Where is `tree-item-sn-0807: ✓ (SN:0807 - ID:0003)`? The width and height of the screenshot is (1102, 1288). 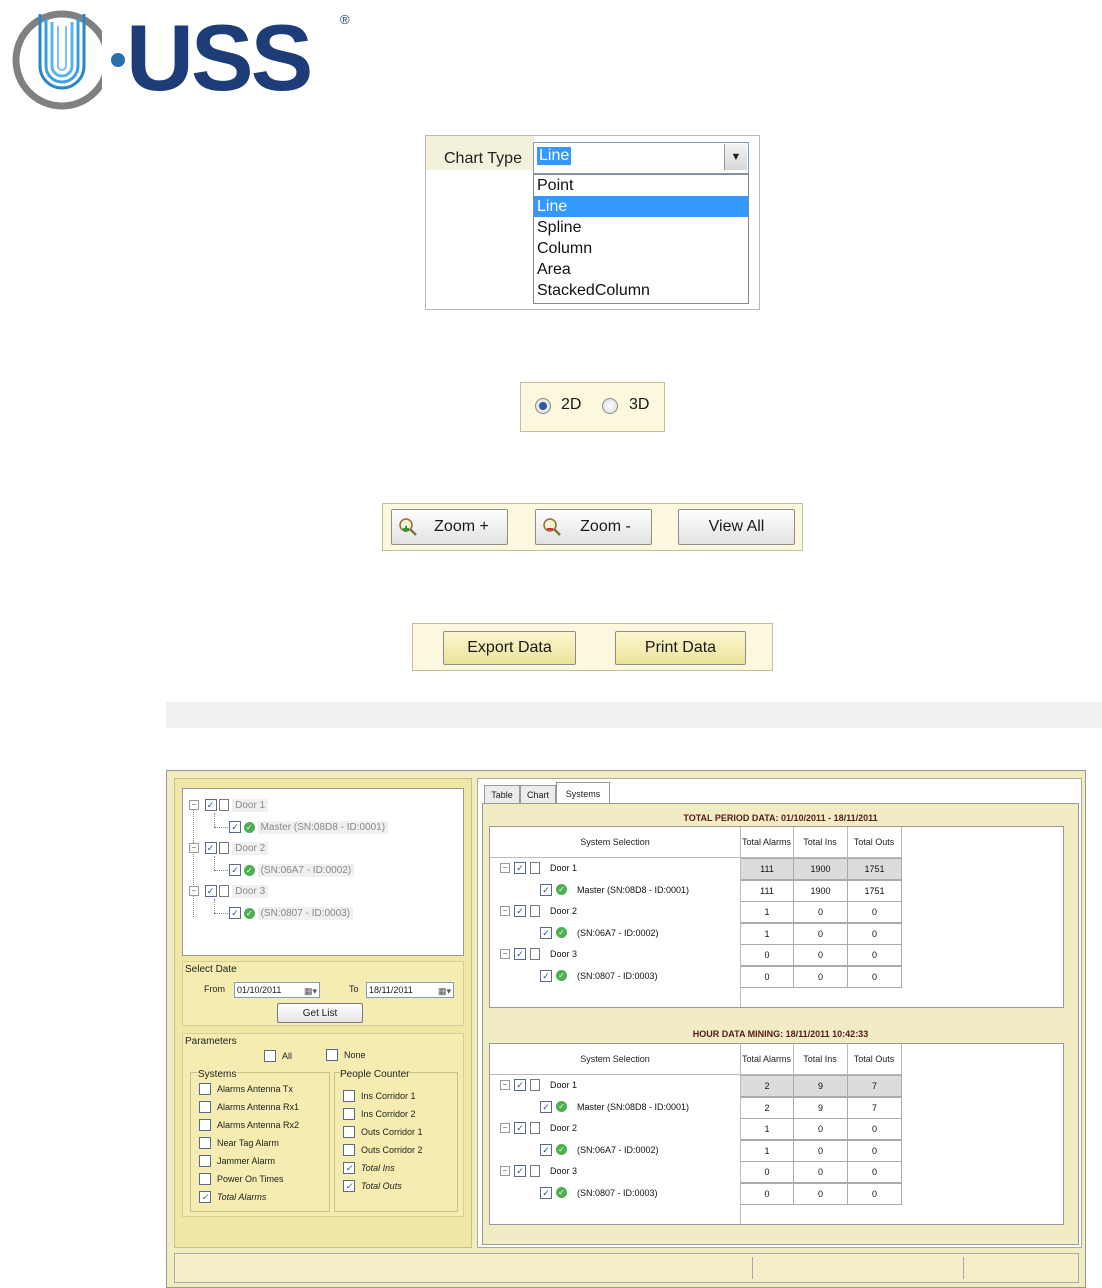
tree-item-sn-0807: ✓ (SN:0807 - ID:0003) is located at coordinates (291, 913).